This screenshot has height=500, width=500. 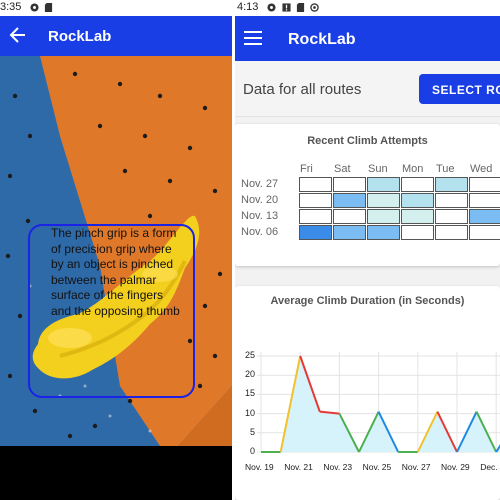 I want to click on chart-y-tick: 10, so click(x=249, y=412).